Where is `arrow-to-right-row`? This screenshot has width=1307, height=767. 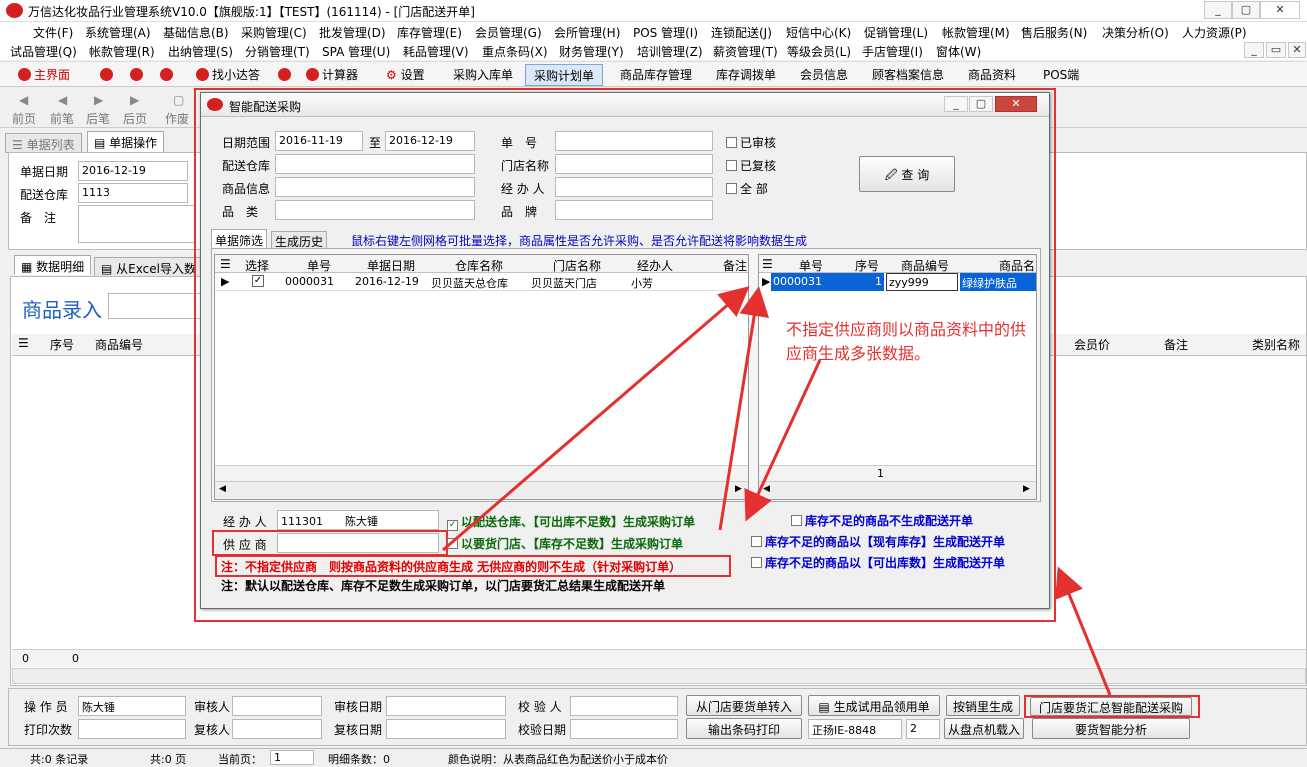 arrow-to-right-row is located at coordinates (744, 408).